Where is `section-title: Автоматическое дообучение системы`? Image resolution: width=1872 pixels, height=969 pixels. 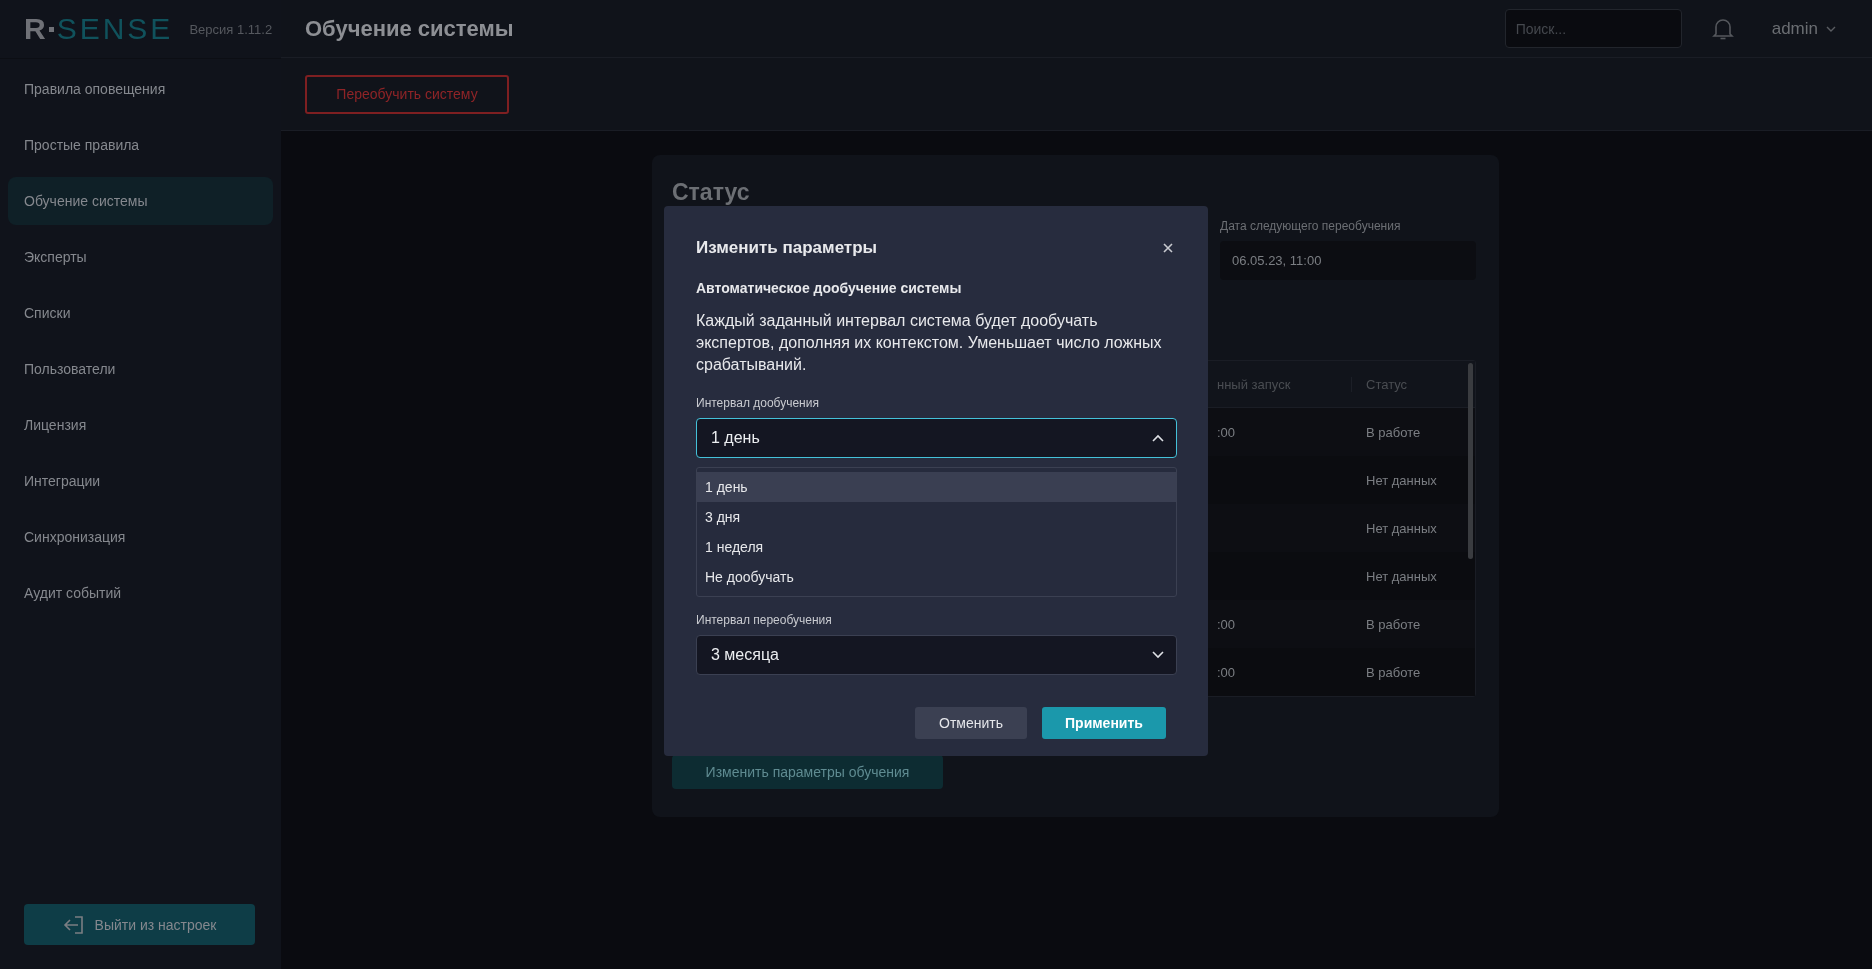 section-title: Автоматическое дообучение системы is located at coordinates (829, 288).